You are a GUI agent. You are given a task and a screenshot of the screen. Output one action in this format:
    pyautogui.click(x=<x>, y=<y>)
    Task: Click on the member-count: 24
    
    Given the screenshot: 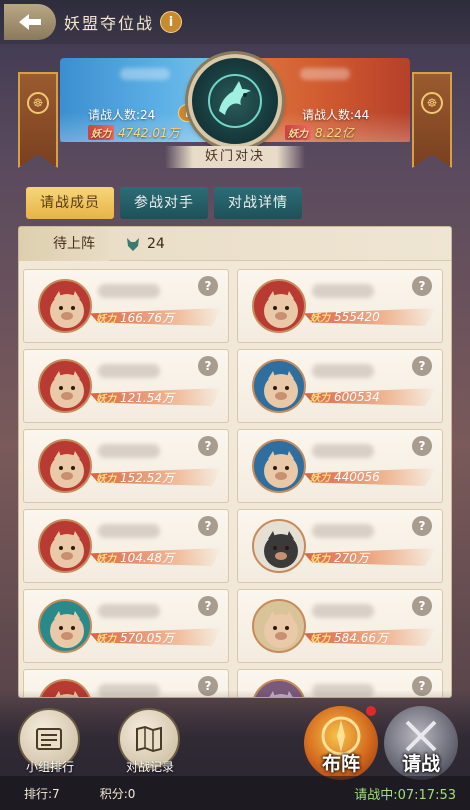 What is the action you would take?
    pyautogui.click(x=145, y=244)
    